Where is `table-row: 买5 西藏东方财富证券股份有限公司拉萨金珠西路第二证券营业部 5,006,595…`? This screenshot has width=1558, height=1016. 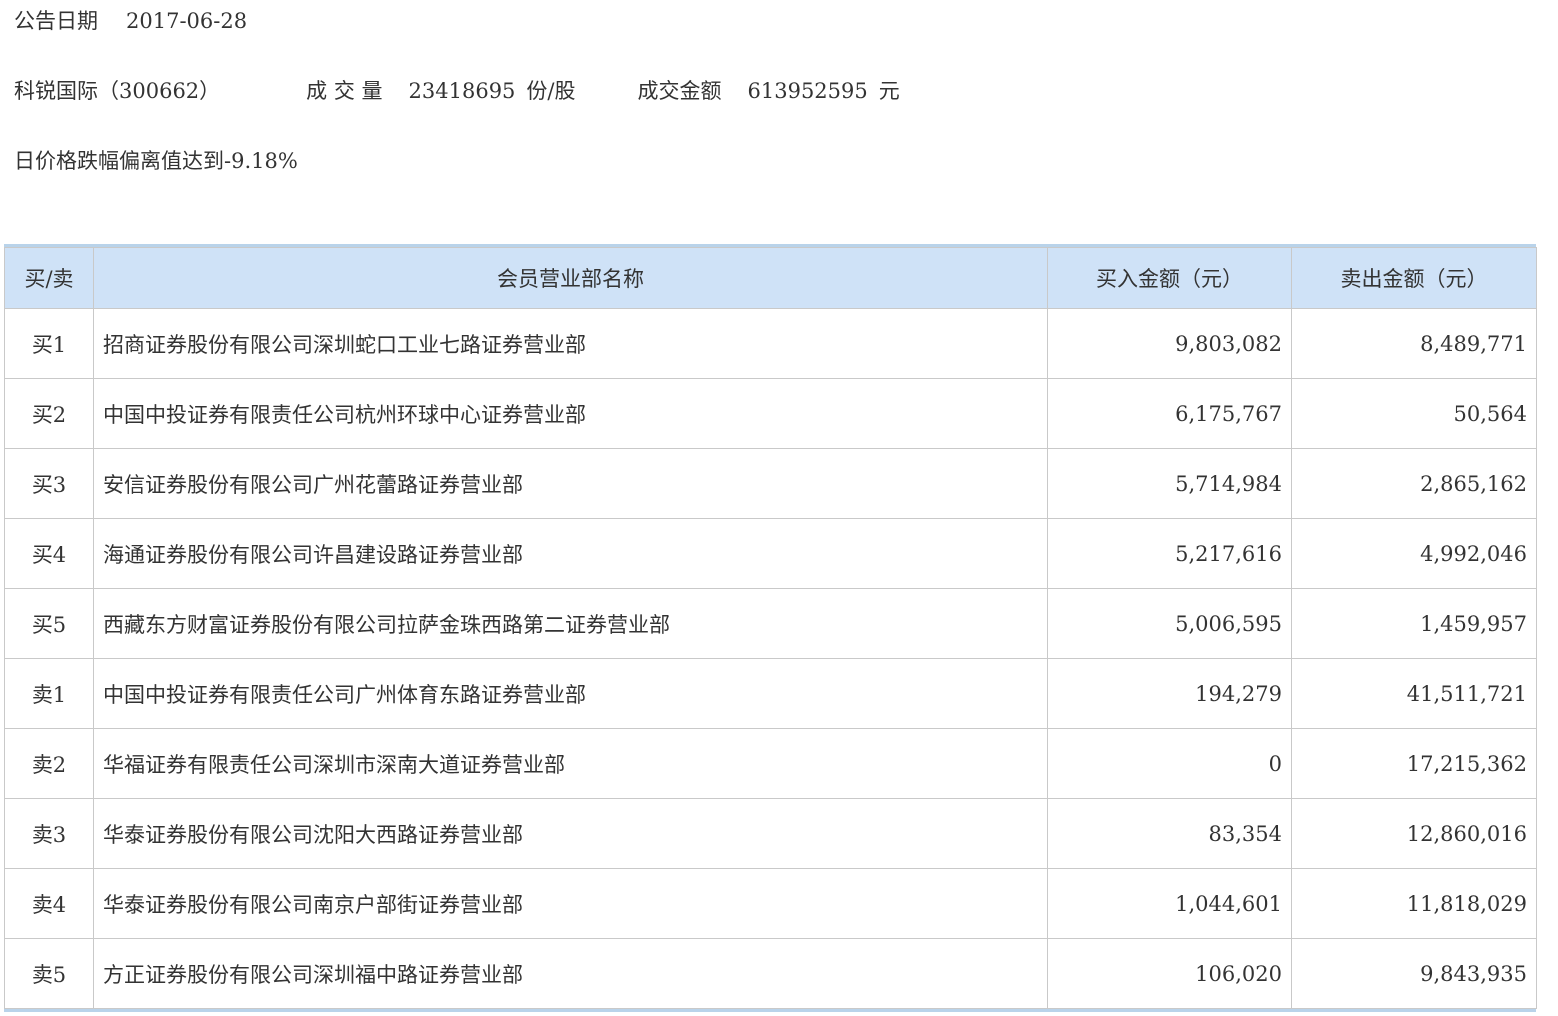
table-row: 买5 西藏东方财富证券股份有限公司拉萨金珠西路第二证券营业部 5,006,595… is located at coordinates (770, 623).